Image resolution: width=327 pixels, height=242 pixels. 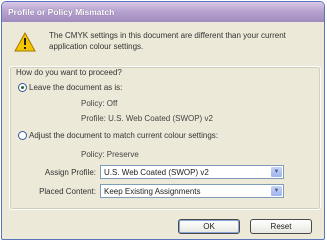 What do you see at coordinates (281, 226) in the screenshot?
I see `reset-button: Reset` at bounding box center [281, 226].